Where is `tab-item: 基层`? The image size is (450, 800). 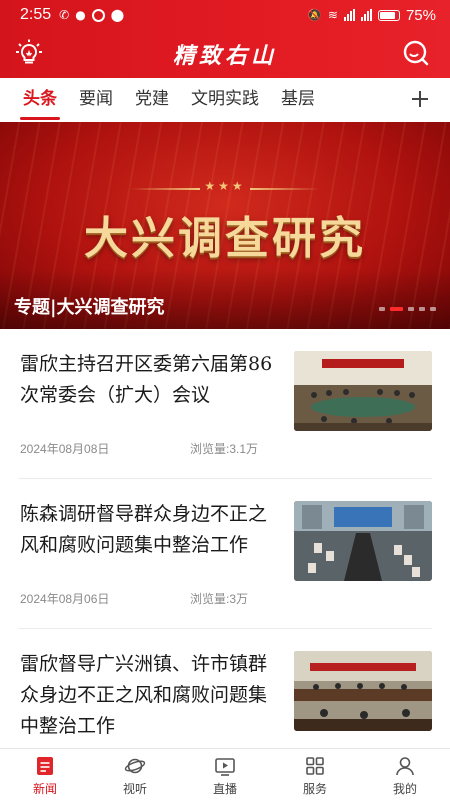 tab-item: 基层 is located at coordinates (298, 100).